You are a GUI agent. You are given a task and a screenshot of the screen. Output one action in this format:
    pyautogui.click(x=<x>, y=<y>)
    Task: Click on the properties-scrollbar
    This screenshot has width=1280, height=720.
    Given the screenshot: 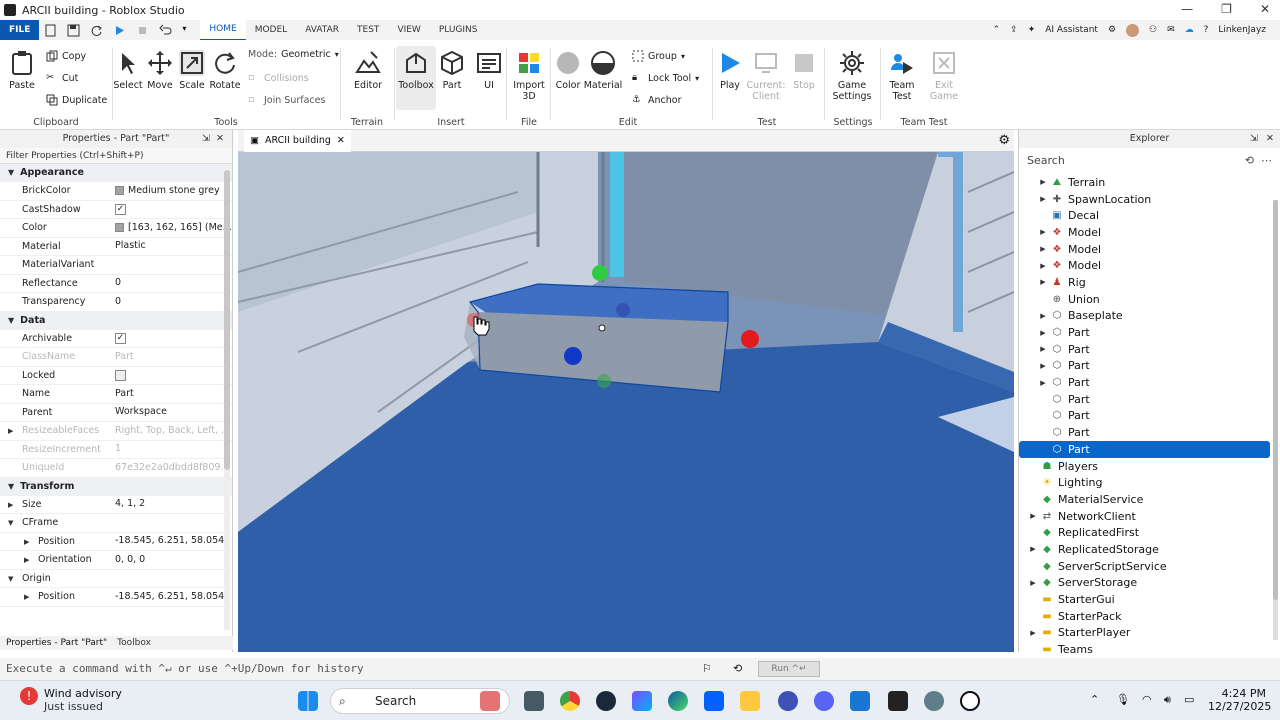 What is the action you would take?
    pyautogui.click(x=227, y=400)
    